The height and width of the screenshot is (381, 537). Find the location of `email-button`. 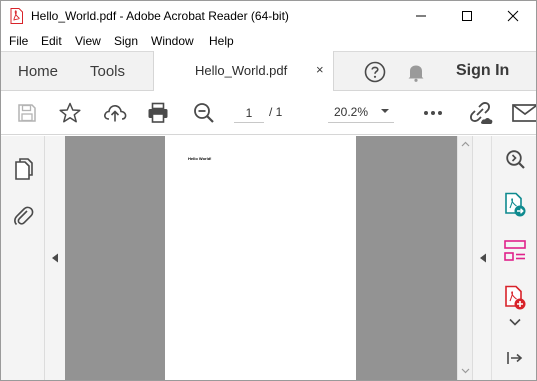

email-button is located at coordinates (523, 113).